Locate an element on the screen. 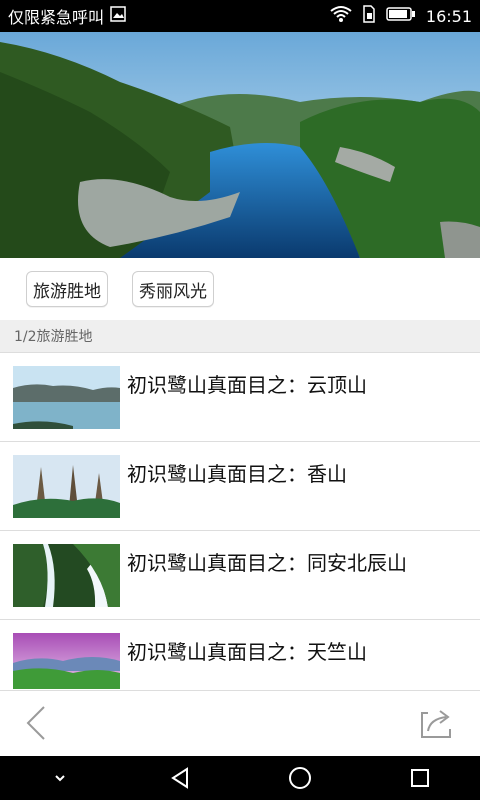 Image resolution: width=480 pixels, height=800 pixels. list-item-title: 初识鹭山真面目之：天竺山 is located at coordinates (247, 652).